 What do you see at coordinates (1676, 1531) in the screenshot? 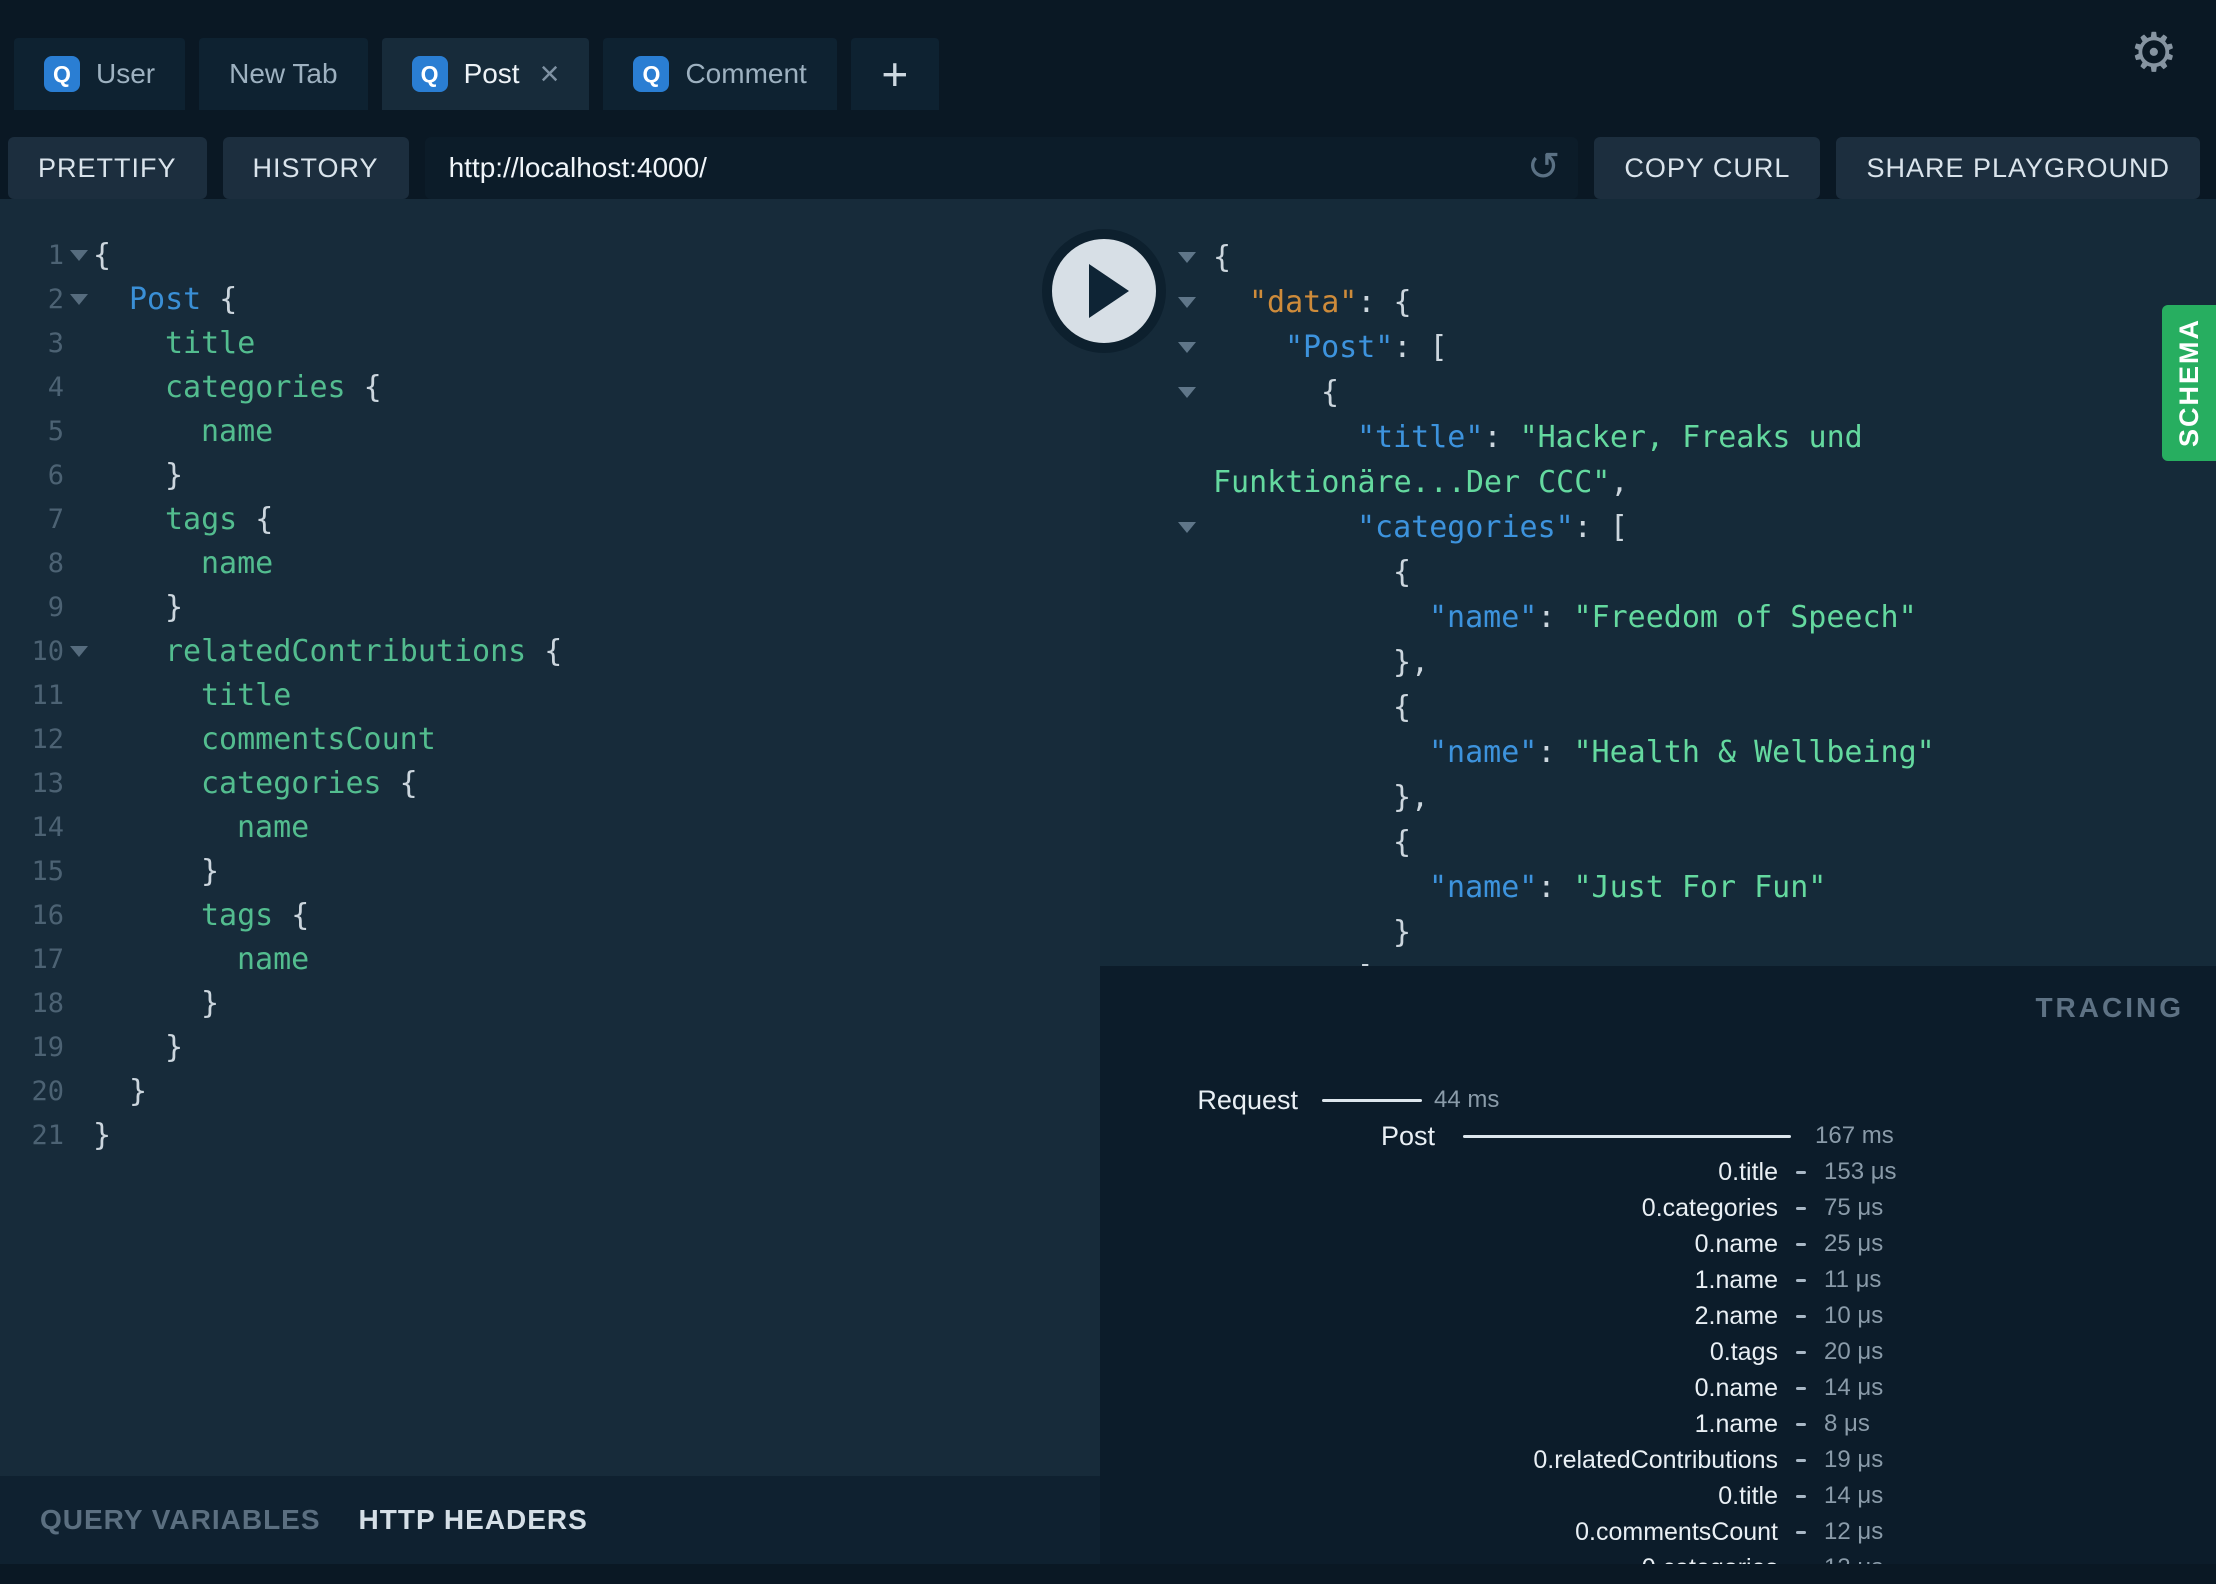
I see `trace-label: 0.commentsCount` at bounding box center [1676, 1531].